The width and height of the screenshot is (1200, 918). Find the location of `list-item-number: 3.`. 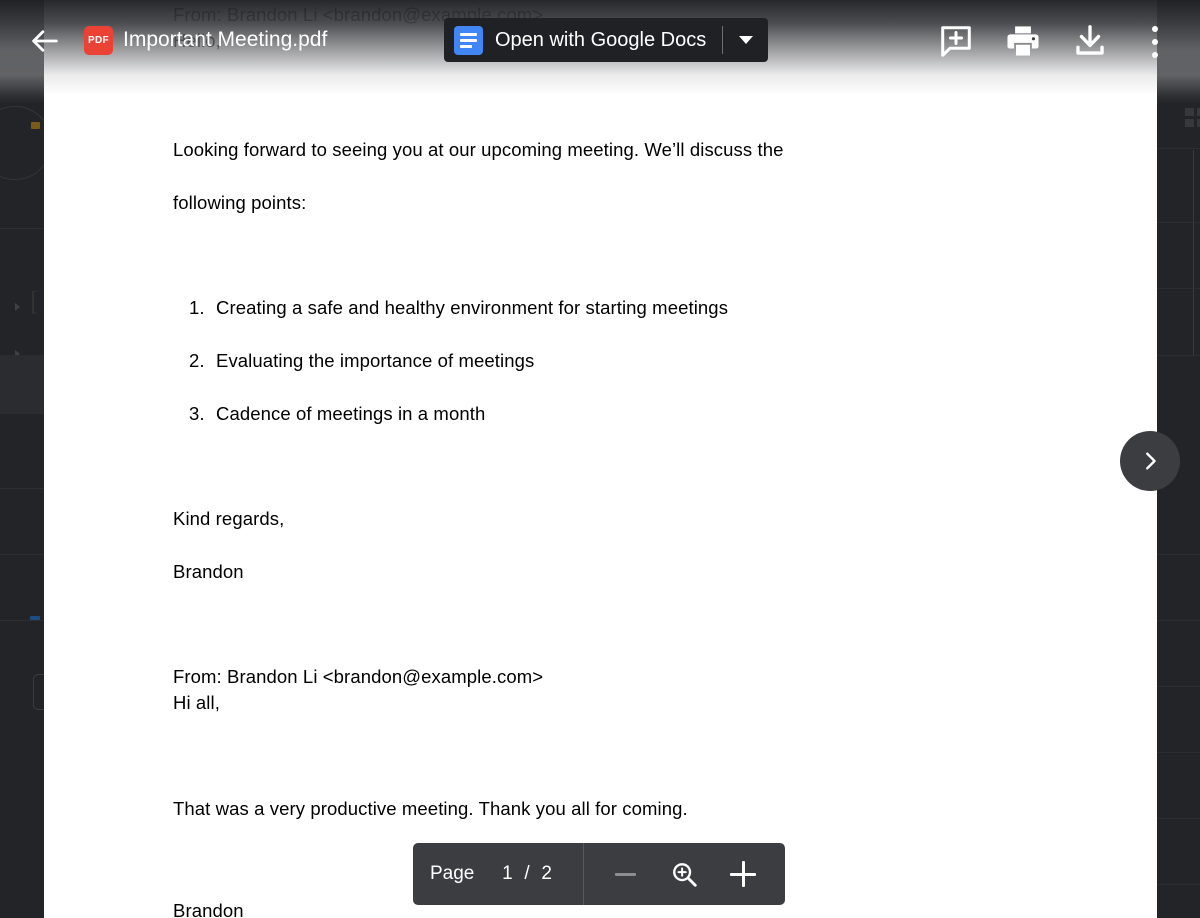

list-item-number: 3. is located at coordinates (197, 413).